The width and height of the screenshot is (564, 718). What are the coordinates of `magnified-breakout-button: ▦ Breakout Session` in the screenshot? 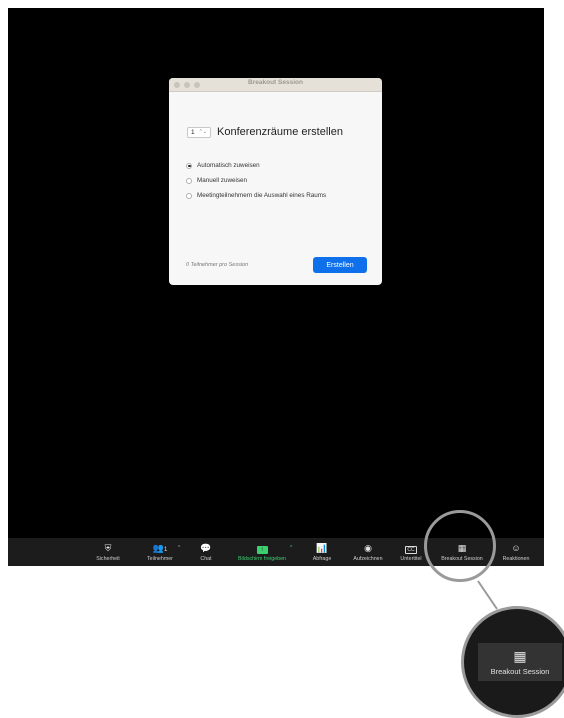 It's located at (520, 662).